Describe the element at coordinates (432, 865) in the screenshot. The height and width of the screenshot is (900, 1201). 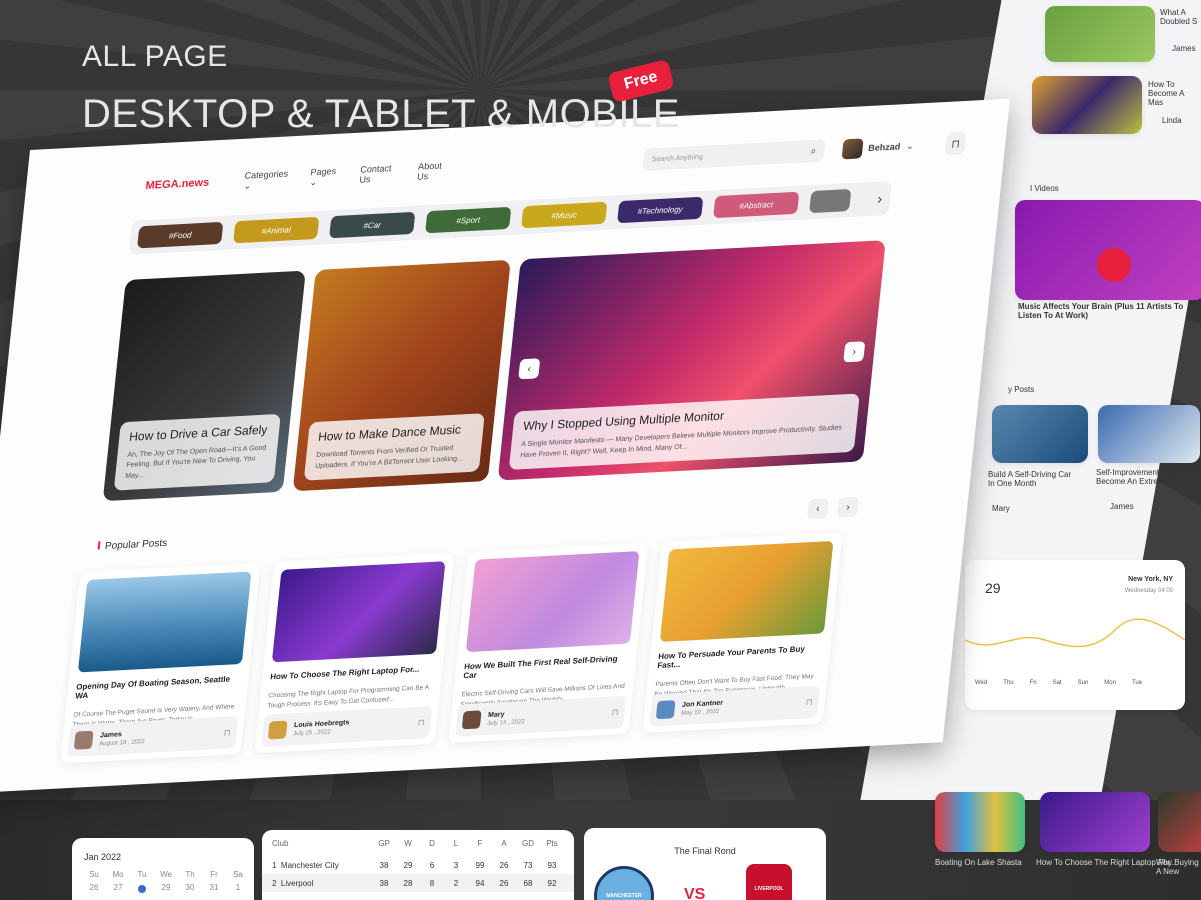
I see `table-cell: 6` at that location.